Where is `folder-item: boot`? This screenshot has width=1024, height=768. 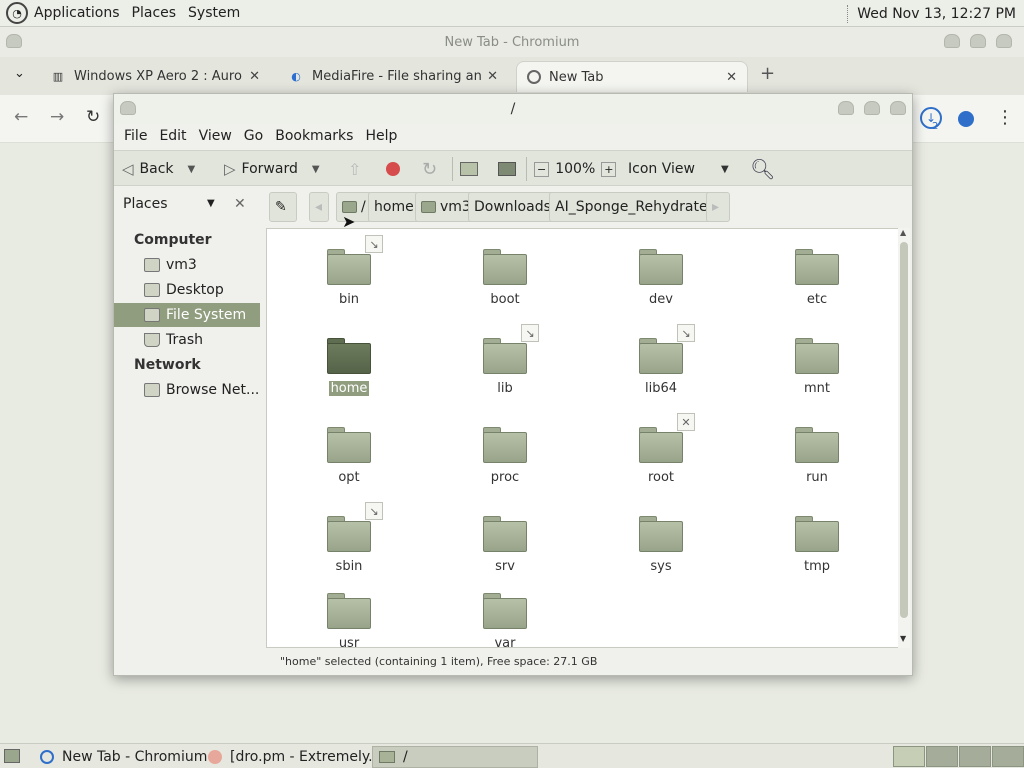 folder-item: boot is located at coordinates (505, 277).